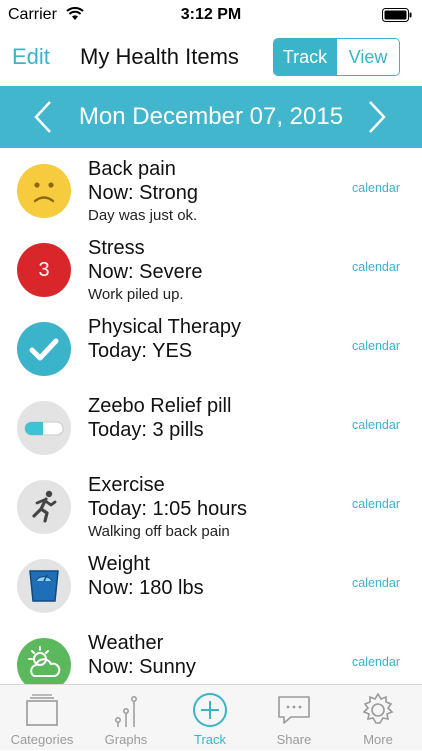 This screenshot has height=751, width=422. I want to click on severity-badge-value: 3, so click(44, 269).